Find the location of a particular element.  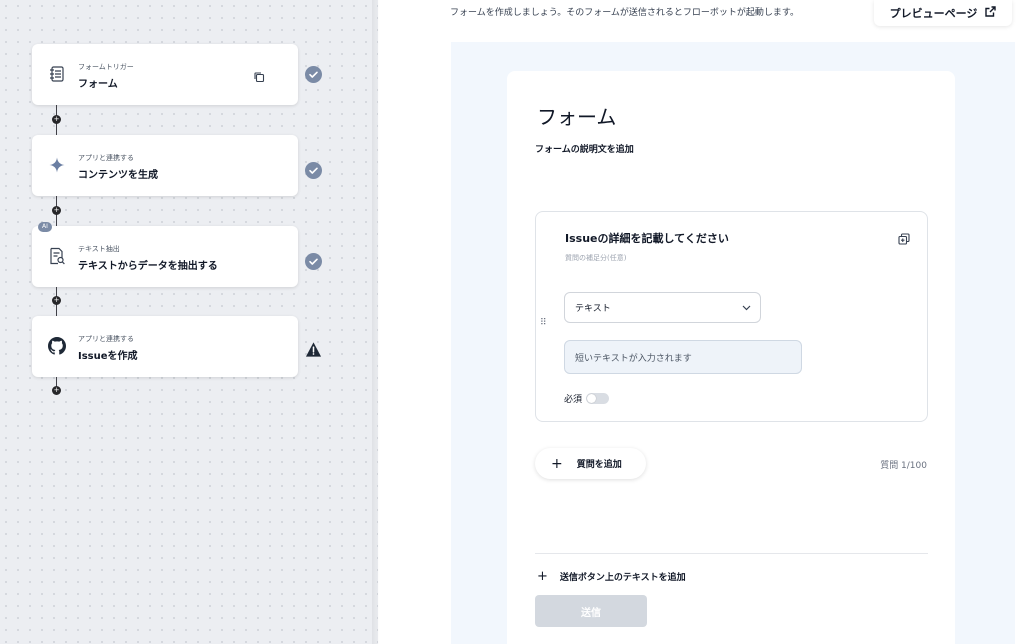

question-title-input: Issueの詳細を記載してください is located at coordinates (647, 238).